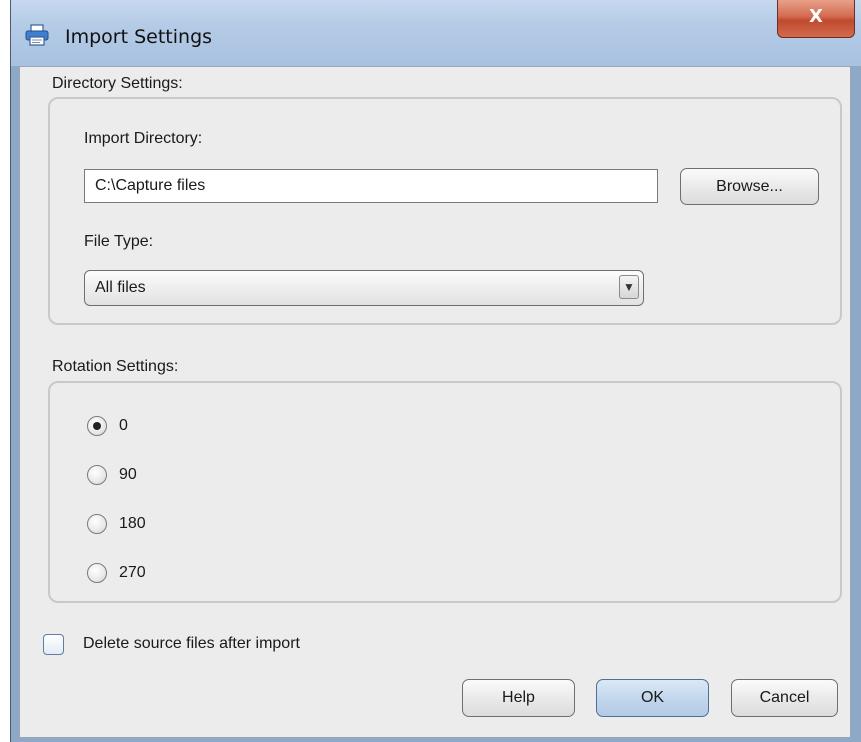  I want to click on rotation-option-0: 0, so click(147, 428).